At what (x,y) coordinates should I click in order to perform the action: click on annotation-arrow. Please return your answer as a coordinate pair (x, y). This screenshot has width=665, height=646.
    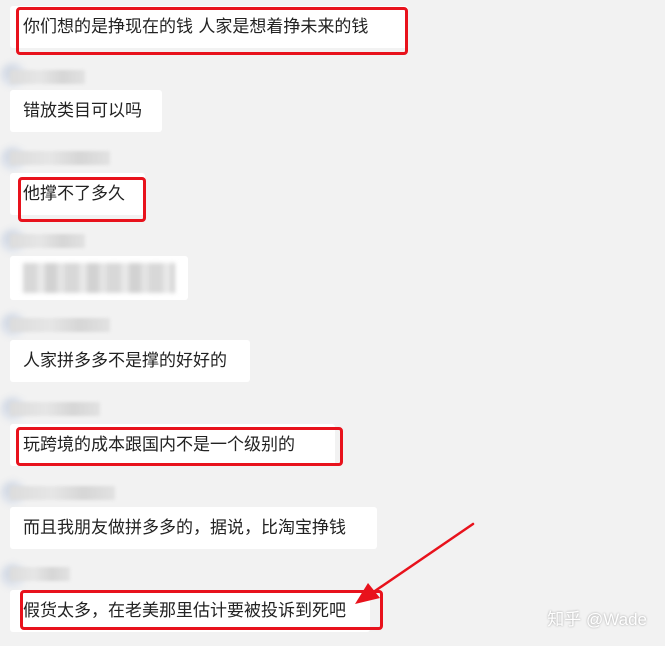
    Looking at the image, I should click on (415, 563).